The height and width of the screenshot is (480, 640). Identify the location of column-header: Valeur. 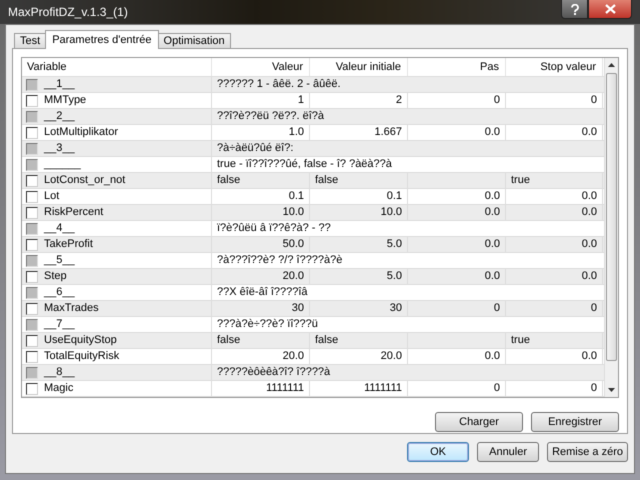
(261, 67).